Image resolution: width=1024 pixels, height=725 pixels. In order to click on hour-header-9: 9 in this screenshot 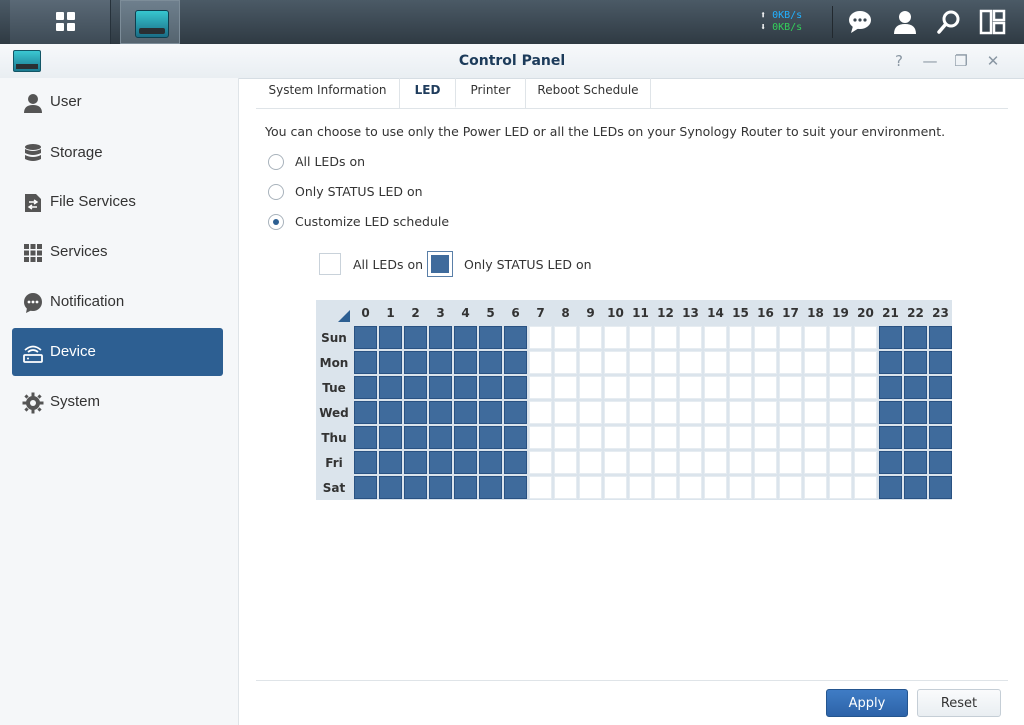, I will do `click(590, 313)`.